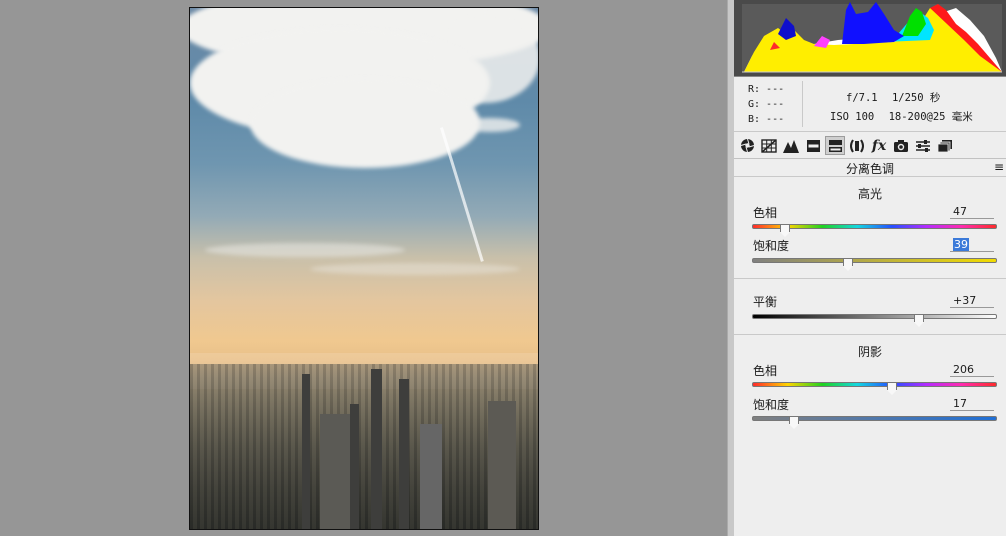 This screenshot has width=1006, height=536. I want to click on balance-value: +37, so click(972, 301).